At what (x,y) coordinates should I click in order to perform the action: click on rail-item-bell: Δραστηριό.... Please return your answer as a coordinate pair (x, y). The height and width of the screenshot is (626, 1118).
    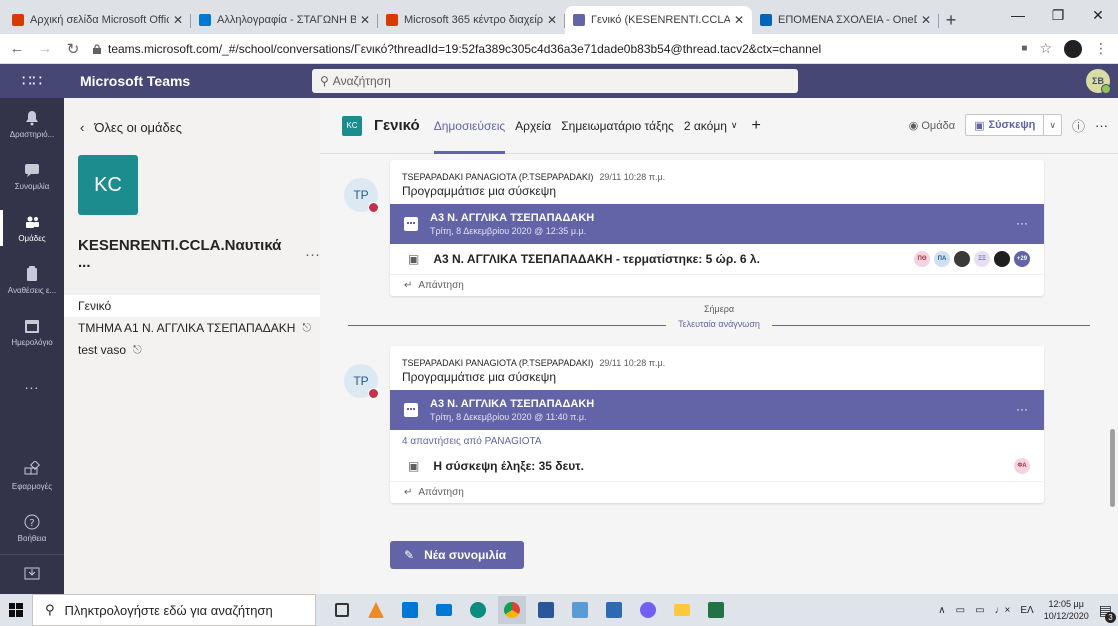
    Looking at the image, I should click on (32, 124).